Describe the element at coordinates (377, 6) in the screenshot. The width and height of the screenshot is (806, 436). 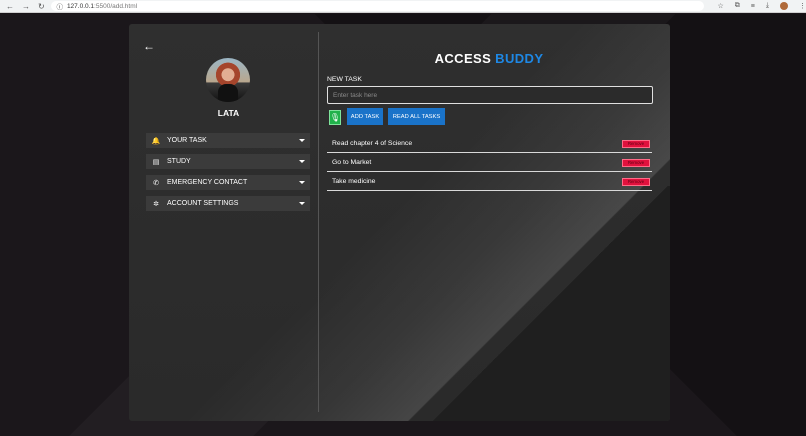
I see `address-bar: ⓘ 127.0.0.1:5500/add.html` at that location.